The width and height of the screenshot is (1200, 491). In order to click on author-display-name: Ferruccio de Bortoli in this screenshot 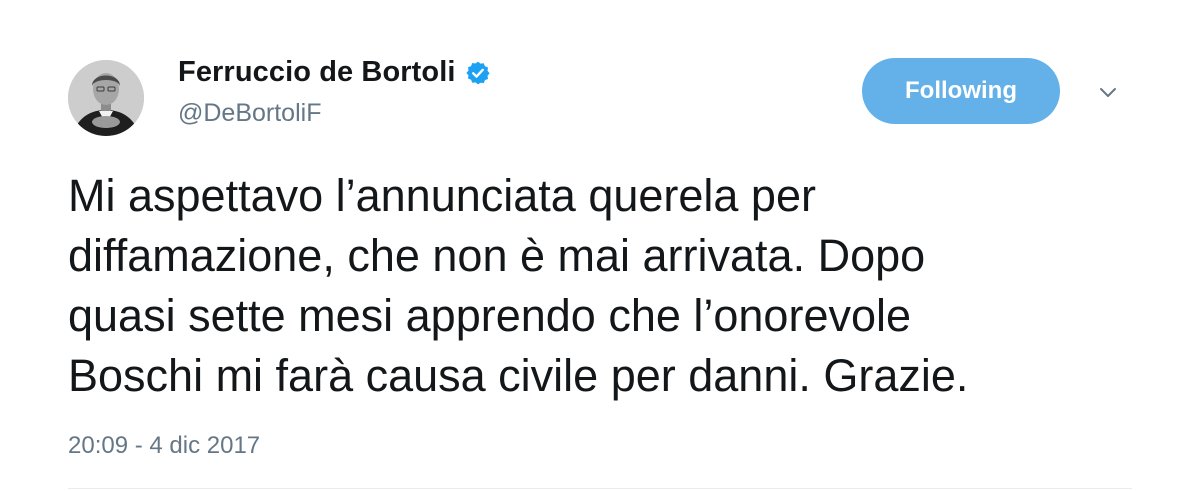, I will do `click(317, 72)`.